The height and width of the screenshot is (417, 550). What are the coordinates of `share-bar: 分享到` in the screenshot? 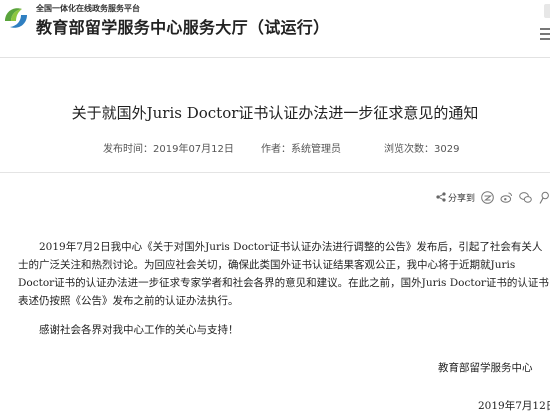 It's located at (493, 197).